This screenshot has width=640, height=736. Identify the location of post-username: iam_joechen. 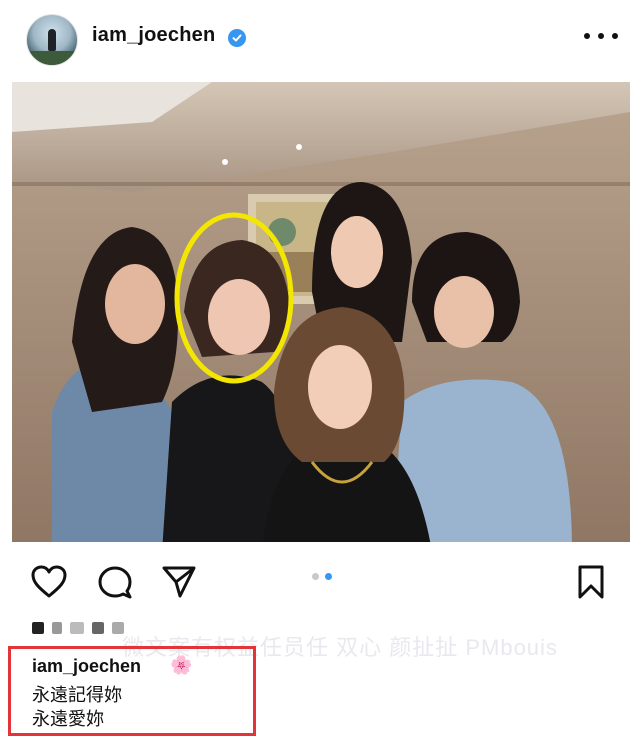
(153, 35).